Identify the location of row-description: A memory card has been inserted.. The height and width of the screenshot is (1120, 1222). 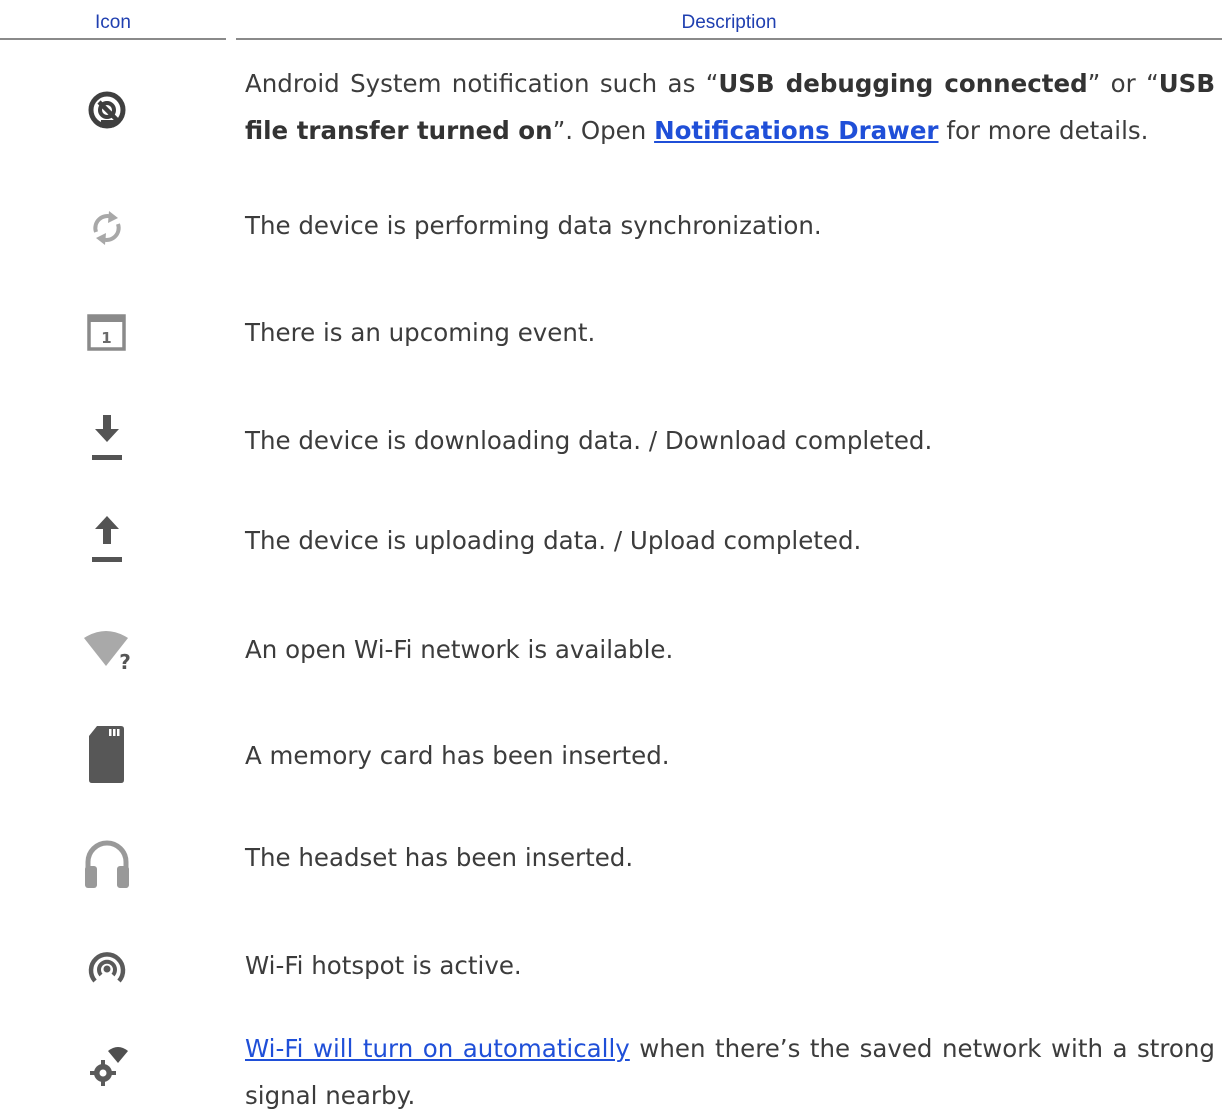
(457, 755).